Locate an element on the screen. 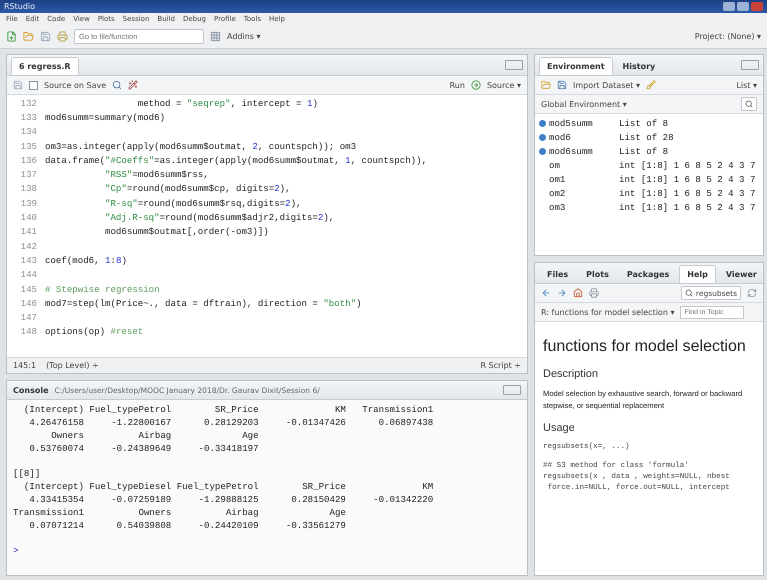 The width and height of the screenshot is (767, 580). checkbox is located at coordinates (33, 85).